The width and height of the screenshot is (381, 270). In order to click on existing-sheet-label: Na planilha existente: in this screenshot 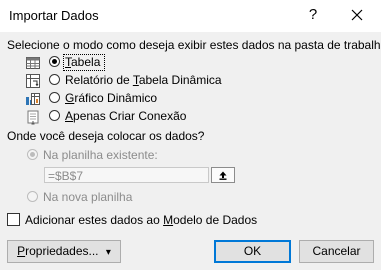, I will do `click(100, 155)`.